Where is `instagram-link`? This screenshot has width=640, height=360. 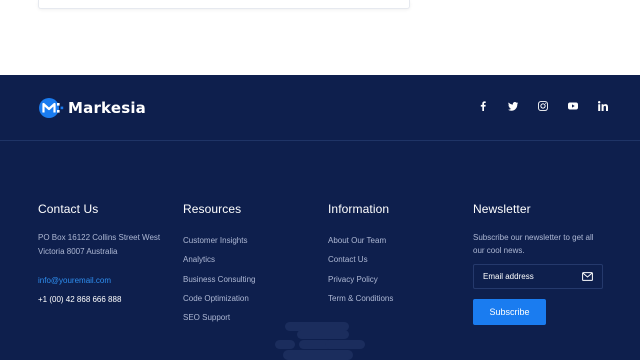
instagram-link is located at coordinates (543, 106).